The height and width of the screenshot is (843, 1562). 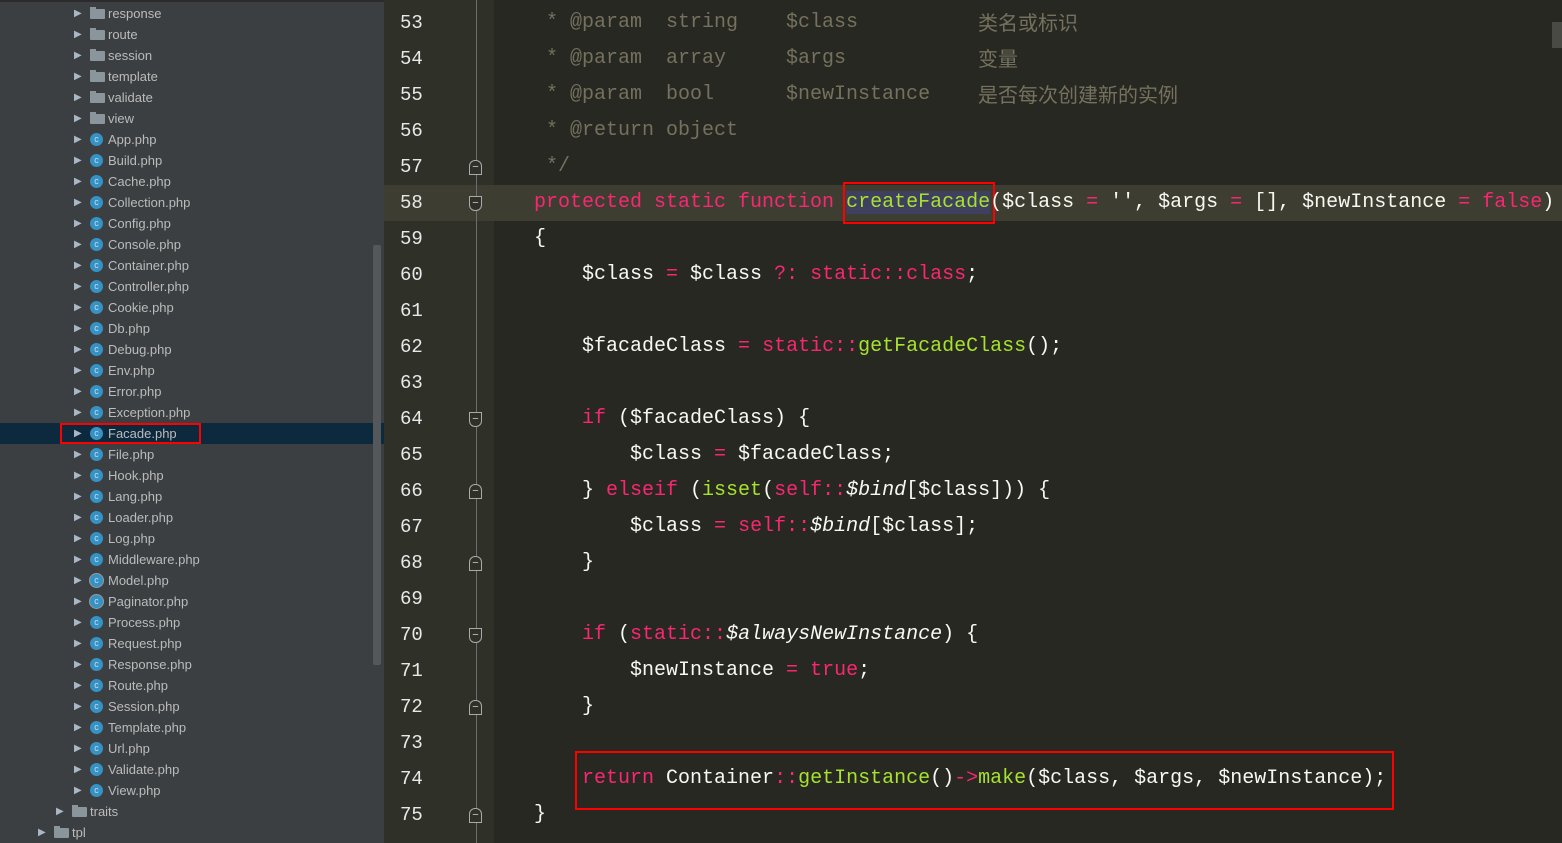 What do you see at coordinates (377, 455) in the screenshot?
I see `sidebar-scrollbar` at bounding box center [377, 455].